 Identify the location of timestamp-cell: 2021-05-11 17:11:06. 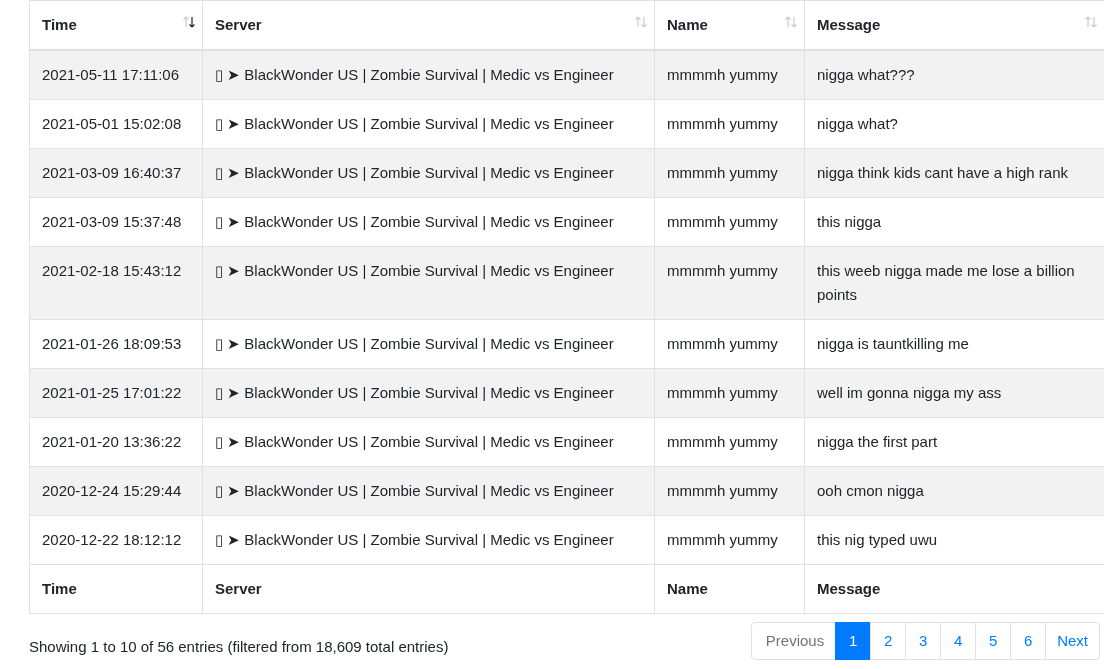
(116, 75).